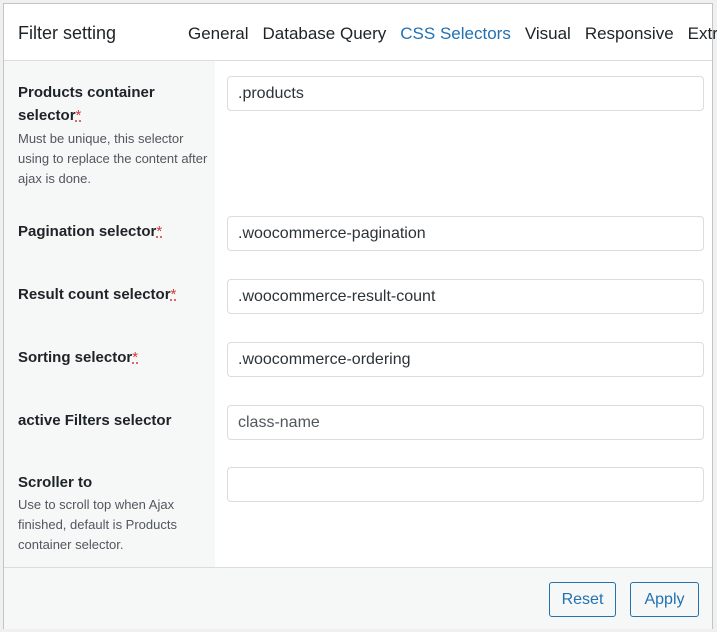 The image size is (717, 632). What do you see at coordinates (465, 359) in the screenshot?
I see `sorting-selector-input` at bounding box center [465, 359].